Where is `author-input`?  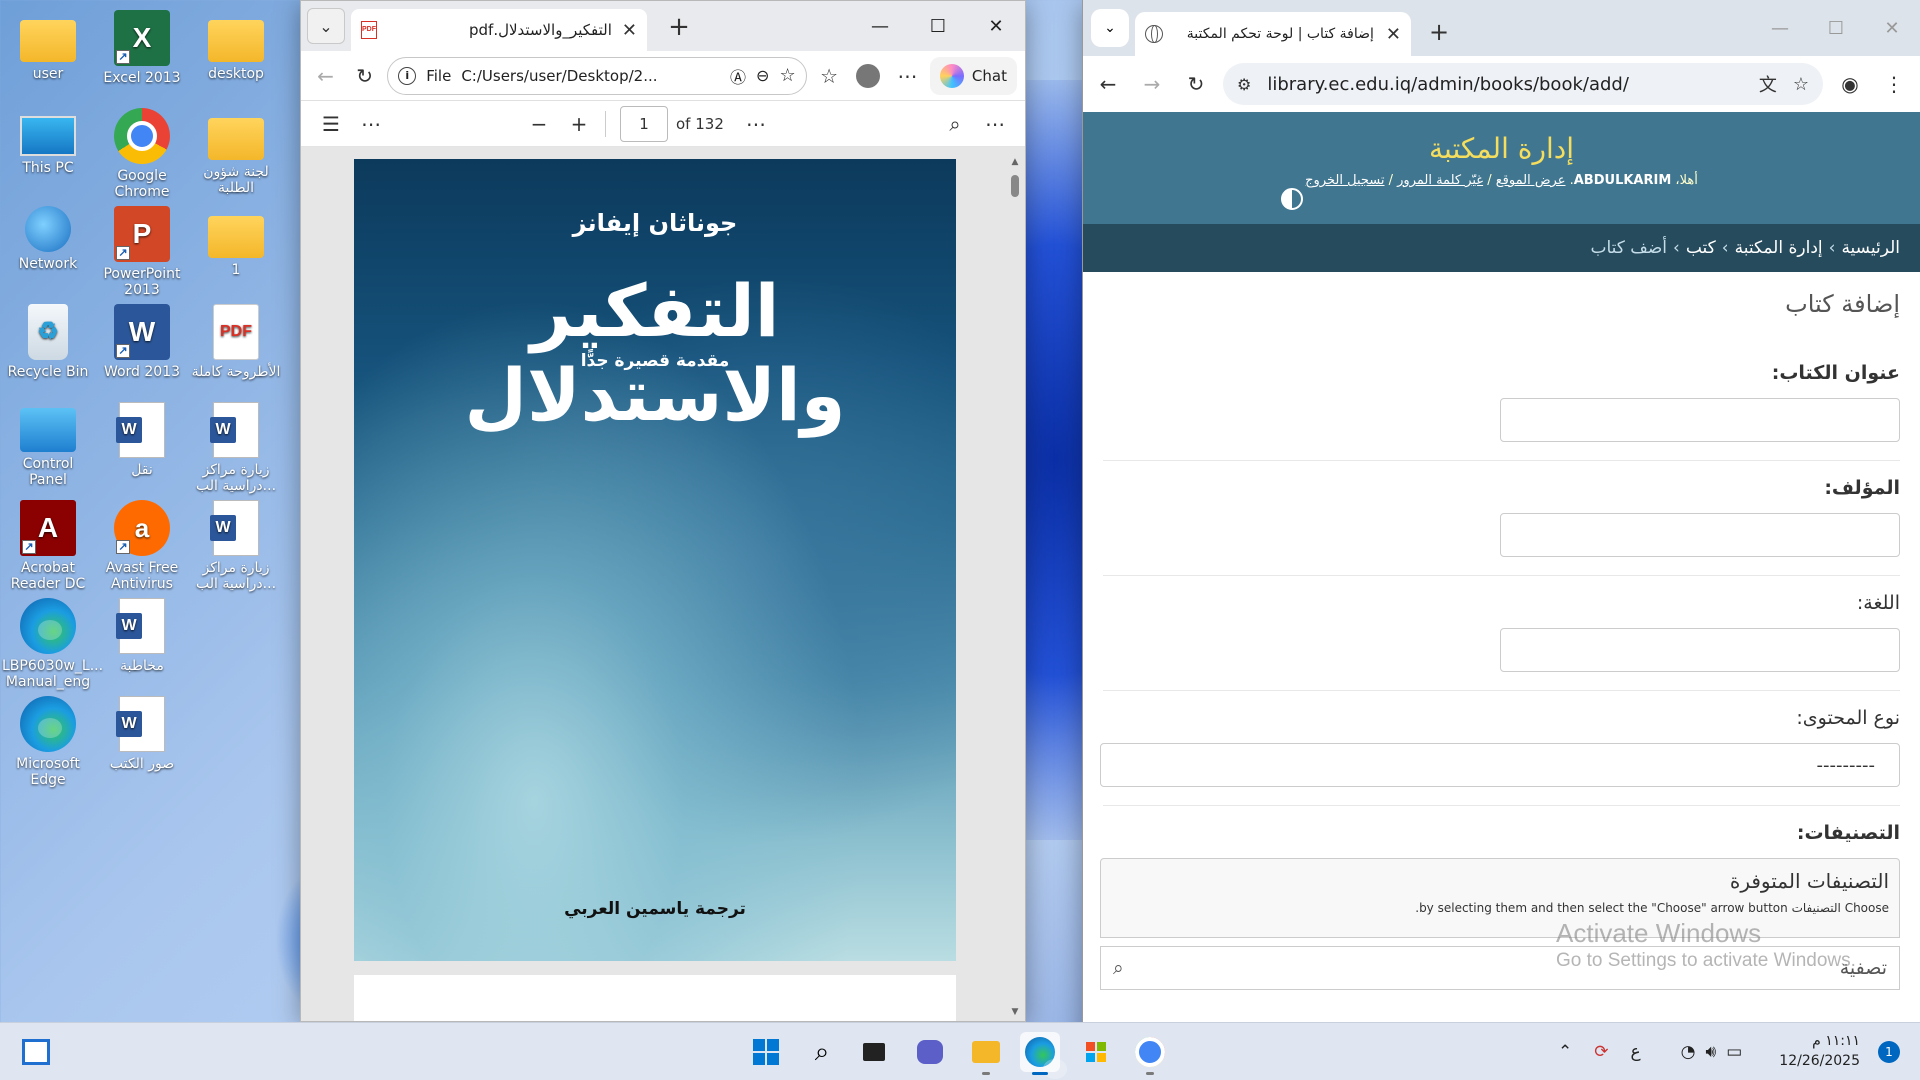 author-input is located at coordinates (1700, 535).